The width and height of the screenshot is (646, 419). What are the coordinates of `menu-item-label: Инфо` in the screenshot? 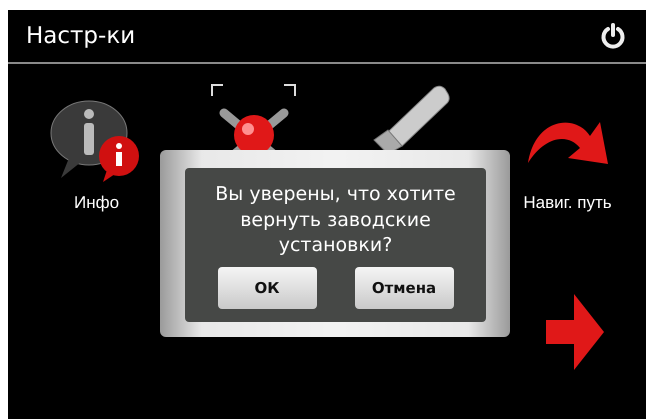 It's located at (97, 203).